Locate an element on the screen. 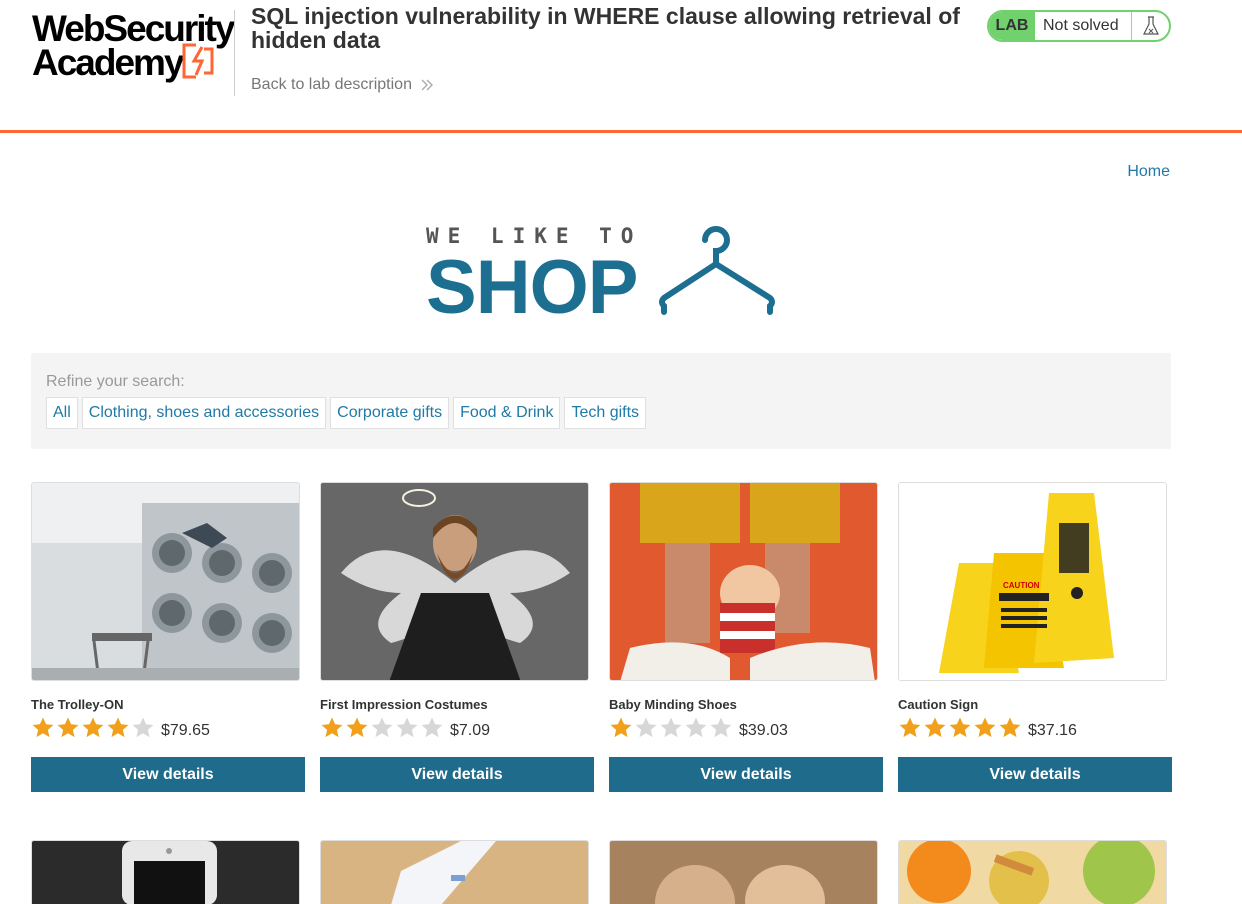 The image size is (1242, 904). product-image: CAUTION is located at coordinates (1032, 581).